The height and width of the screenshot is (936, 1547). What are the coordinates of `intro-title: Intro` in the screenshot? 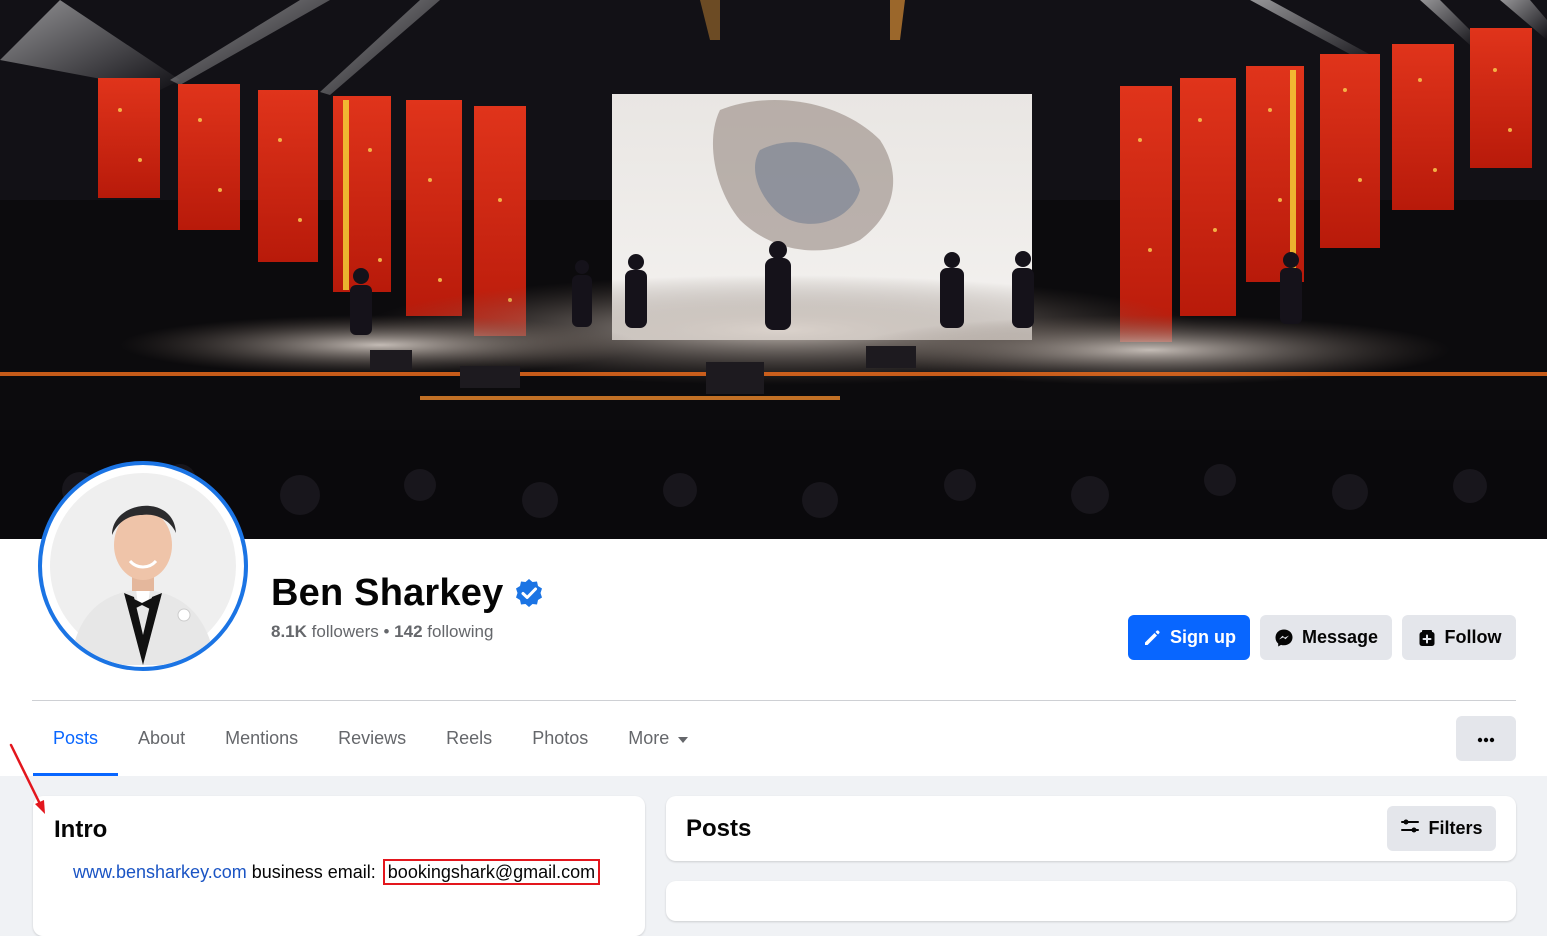 It's located at (81, 829).